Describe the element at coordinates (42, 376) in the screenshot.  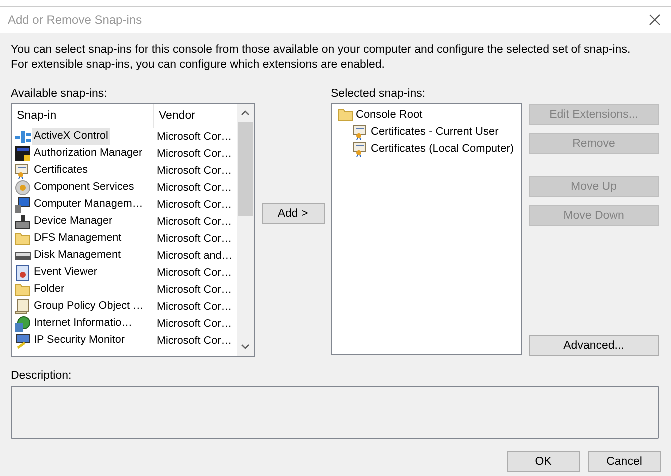
I see `description-label: Description:` at that location.